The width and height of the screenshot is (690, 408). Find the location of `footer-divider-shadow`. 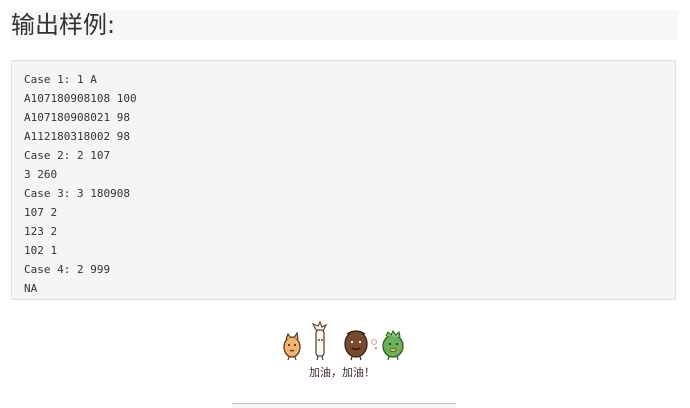

footer-divider-shadow is located at coordinates (344, 406).